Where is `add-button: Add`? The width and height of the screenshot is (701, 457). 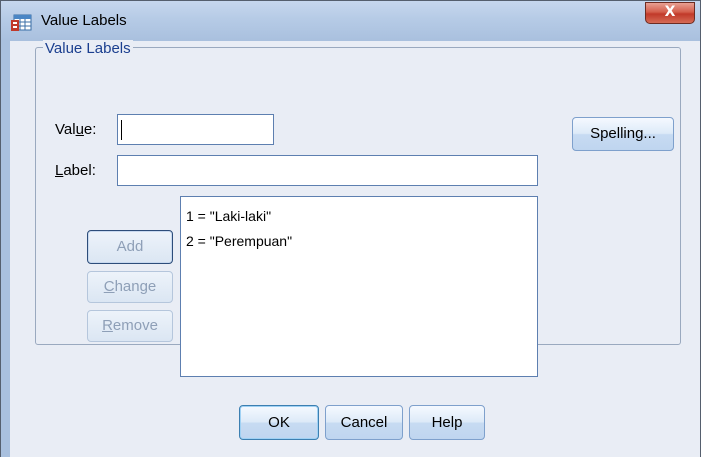
add-button: Add is located at coordinates (130, 247).